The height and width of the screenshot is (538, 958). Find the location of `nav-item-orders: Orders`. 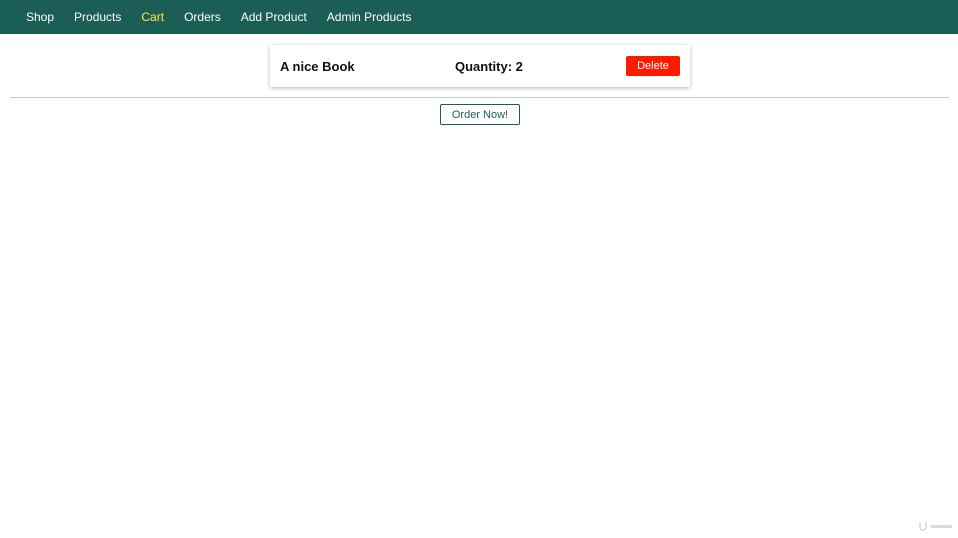

nav-item-orders: Orders is located at coordinates (202, 17).